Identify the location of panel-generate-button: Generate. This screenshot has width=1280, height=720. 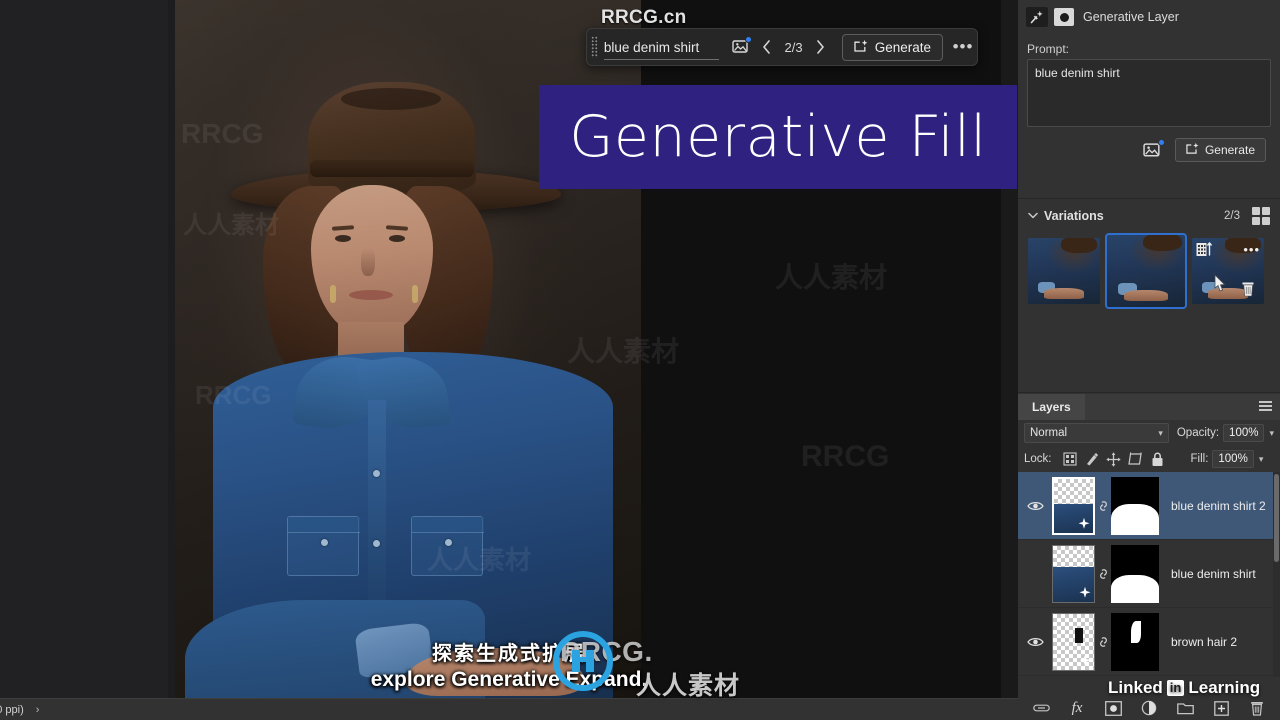
(1220, 150).